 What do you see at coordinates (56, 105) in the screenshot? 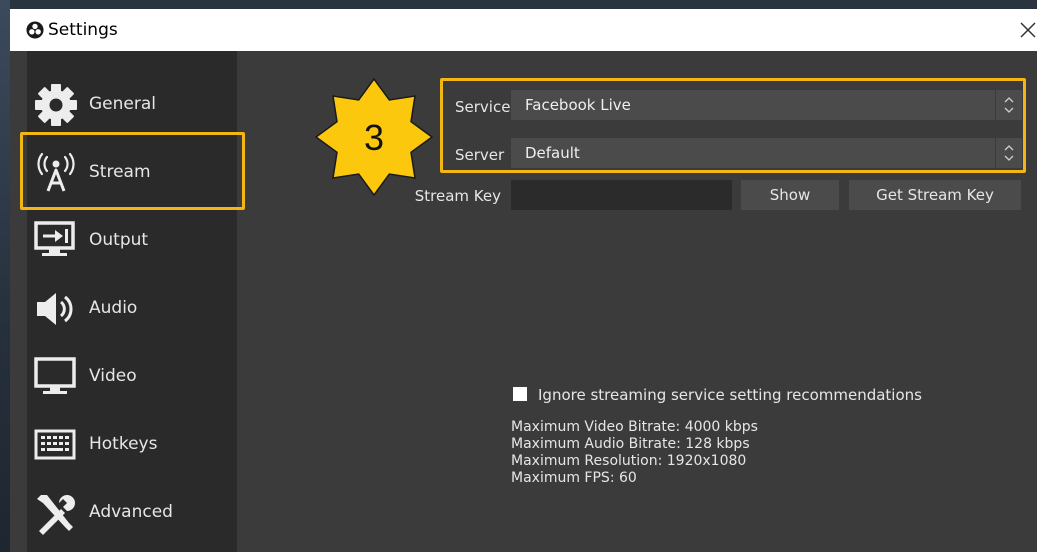
I see `gear-icon` at bounding box center [56, 105].